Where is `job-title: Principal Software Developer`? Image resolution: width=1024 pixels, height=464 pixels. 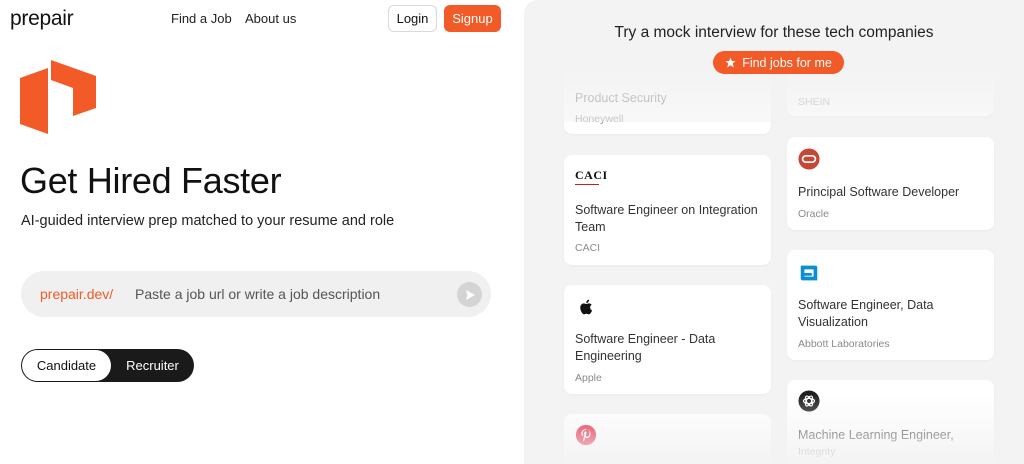
job-title: Principal Software Developer is located at coordinates (879, 192).